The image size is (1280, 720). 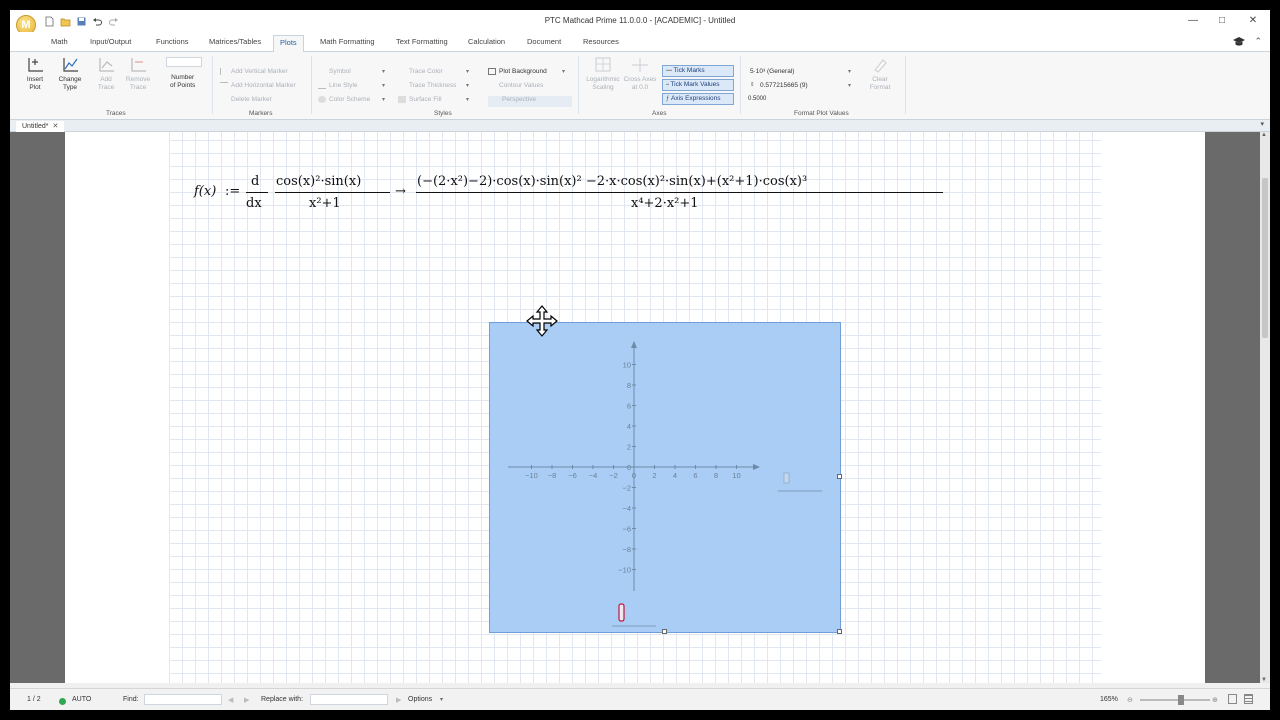 I want to click on delete-marker-button: Delete Marker, so click(x=246, y=99).